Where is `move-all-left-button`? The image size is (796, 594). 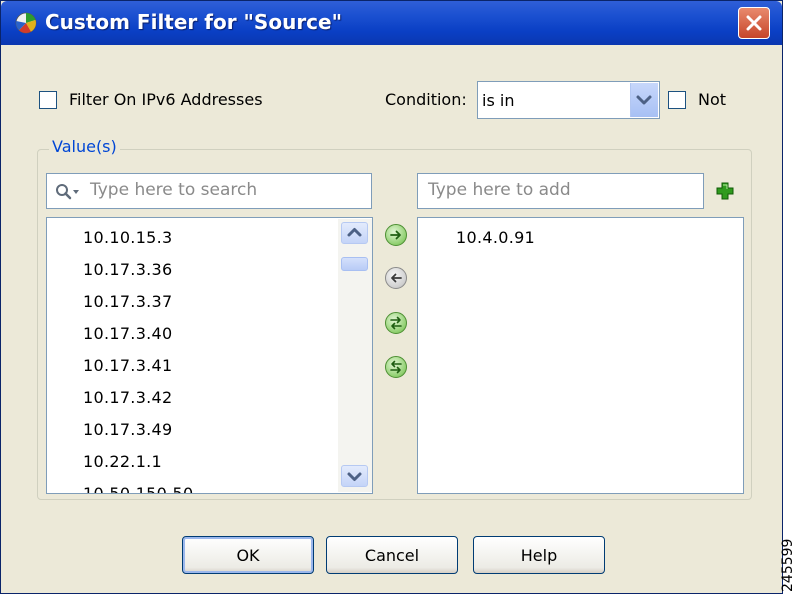
move-all-left-button is located at coordinates (396, 367).